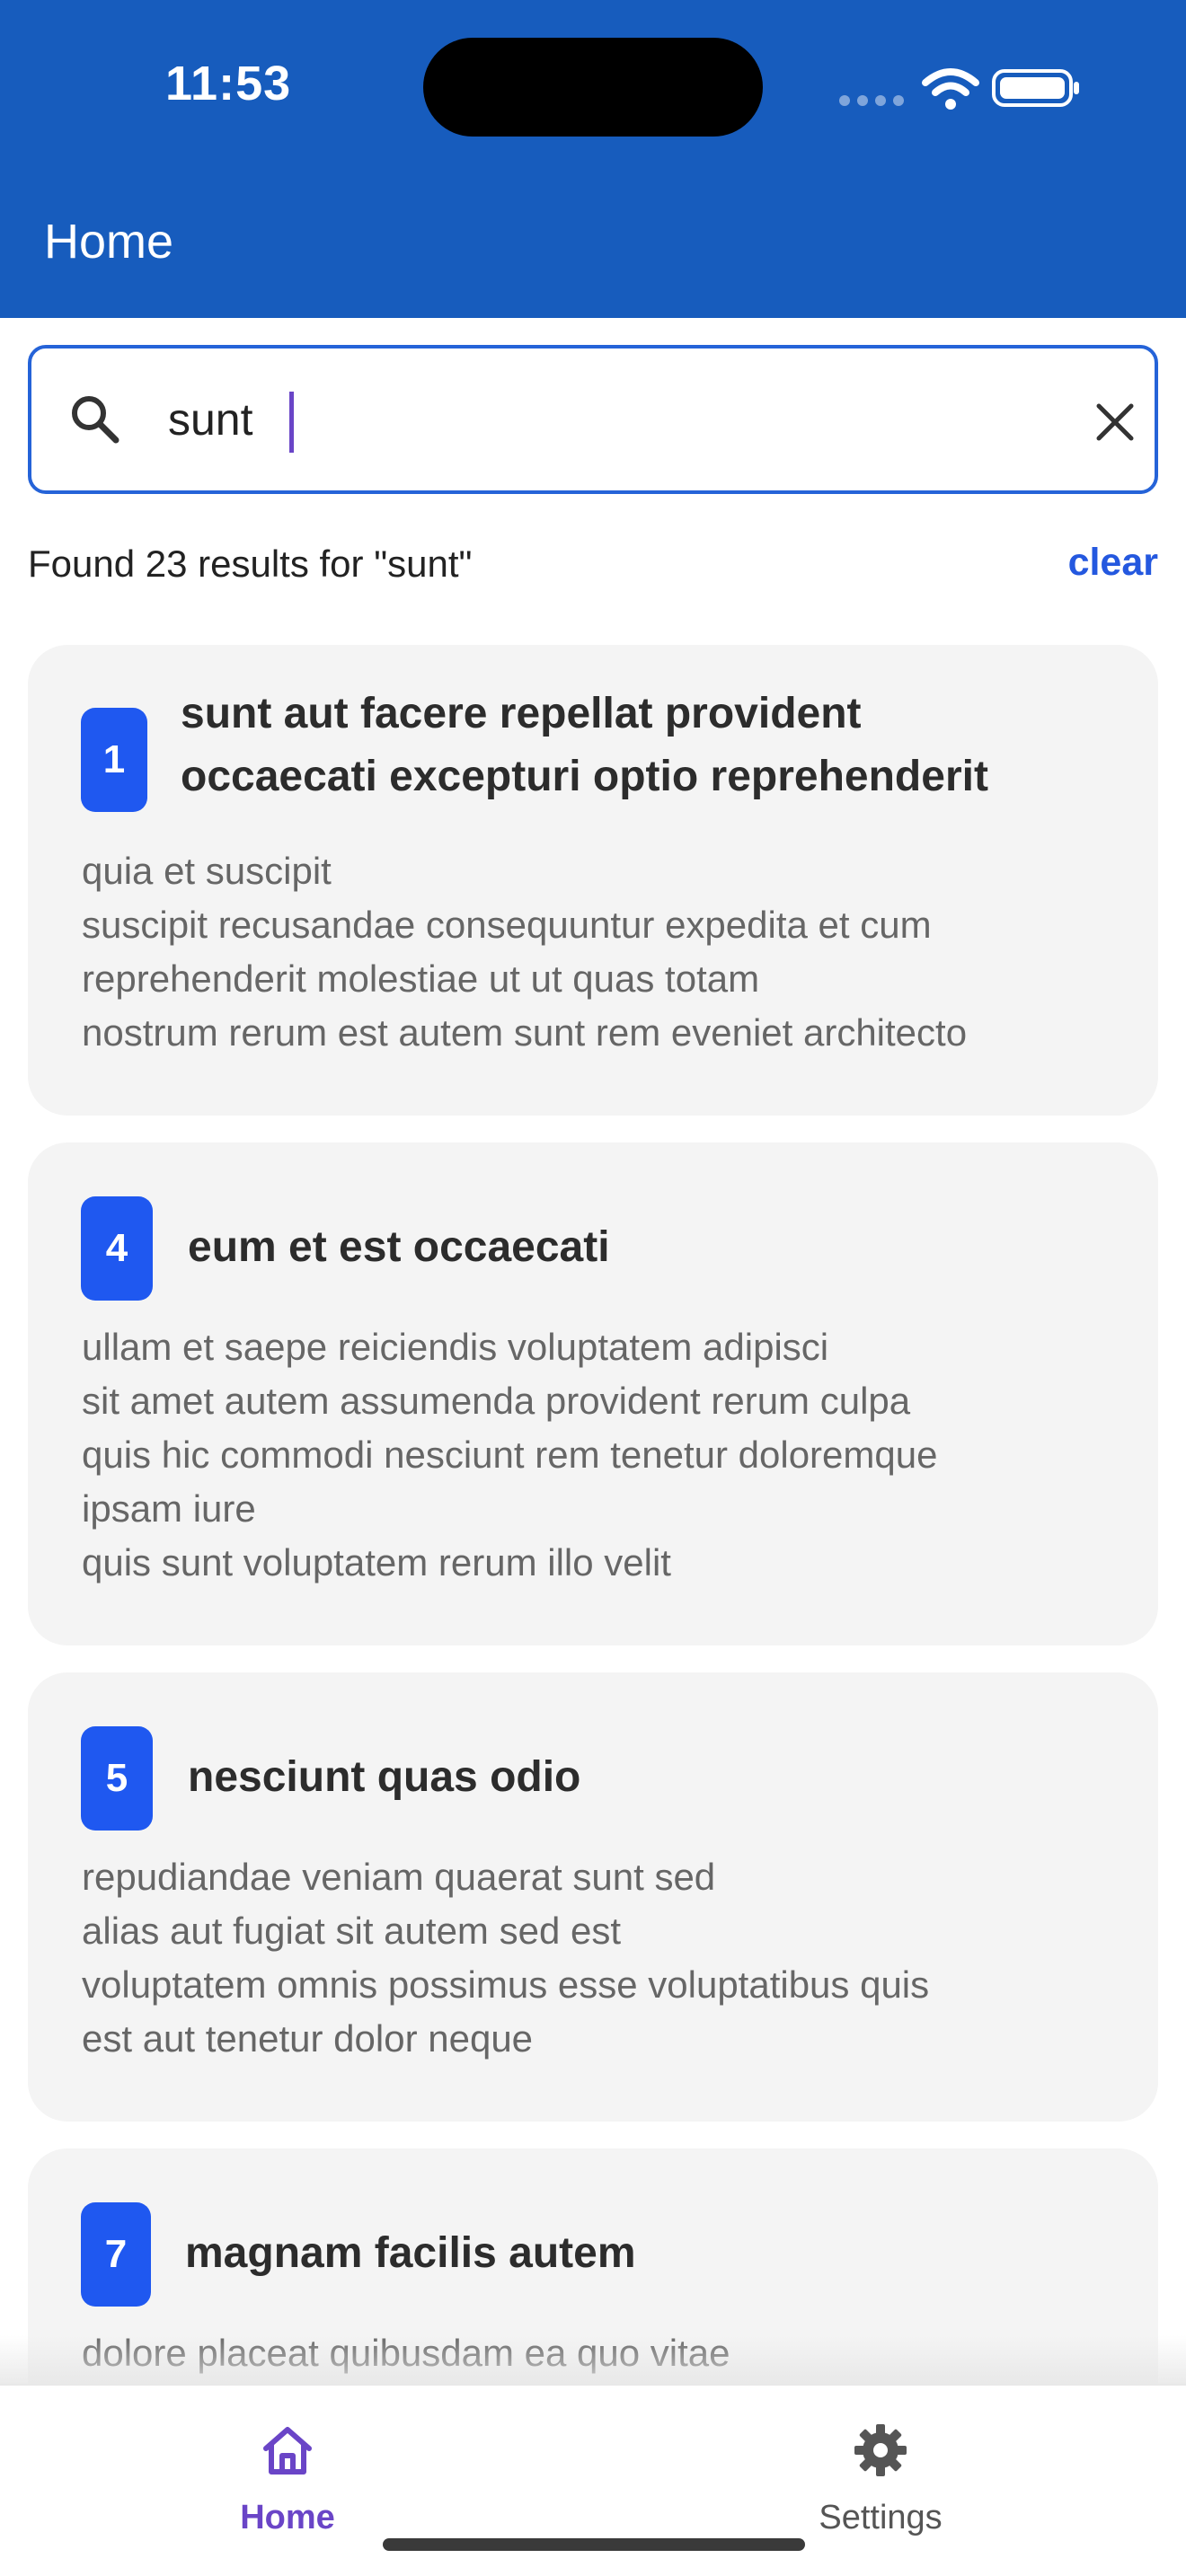 The height and width of the screenshot is (2576, 1186). What do you see at coordinates (880, 2484) in the screenshot?
I see `nav-item-settings: Settings` at bounding box center [880, 2484].